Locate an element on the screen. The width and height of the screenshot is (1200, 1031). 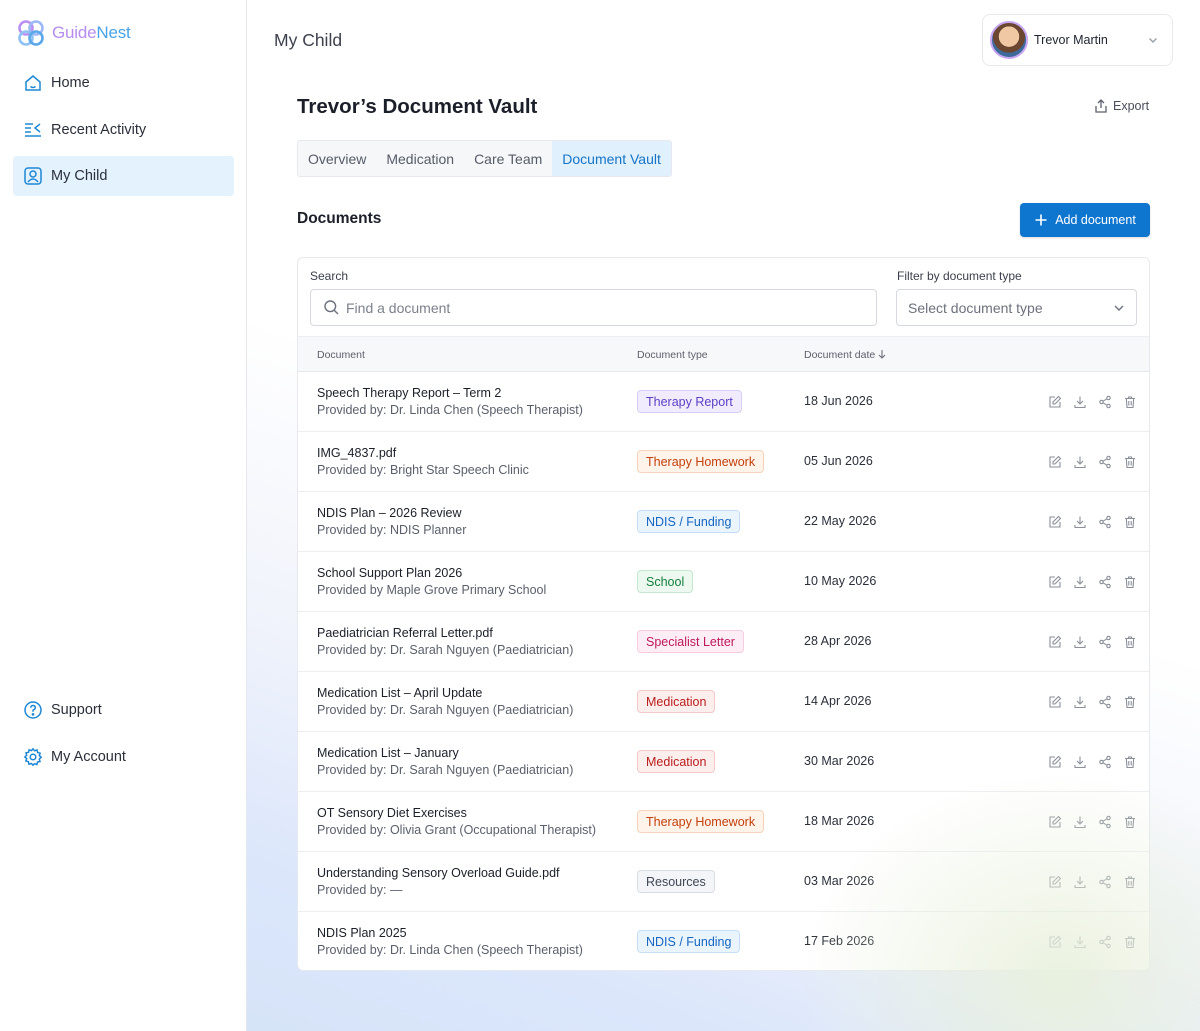
tab-document-vault: Document Vault is located at coordinates (611, 158).